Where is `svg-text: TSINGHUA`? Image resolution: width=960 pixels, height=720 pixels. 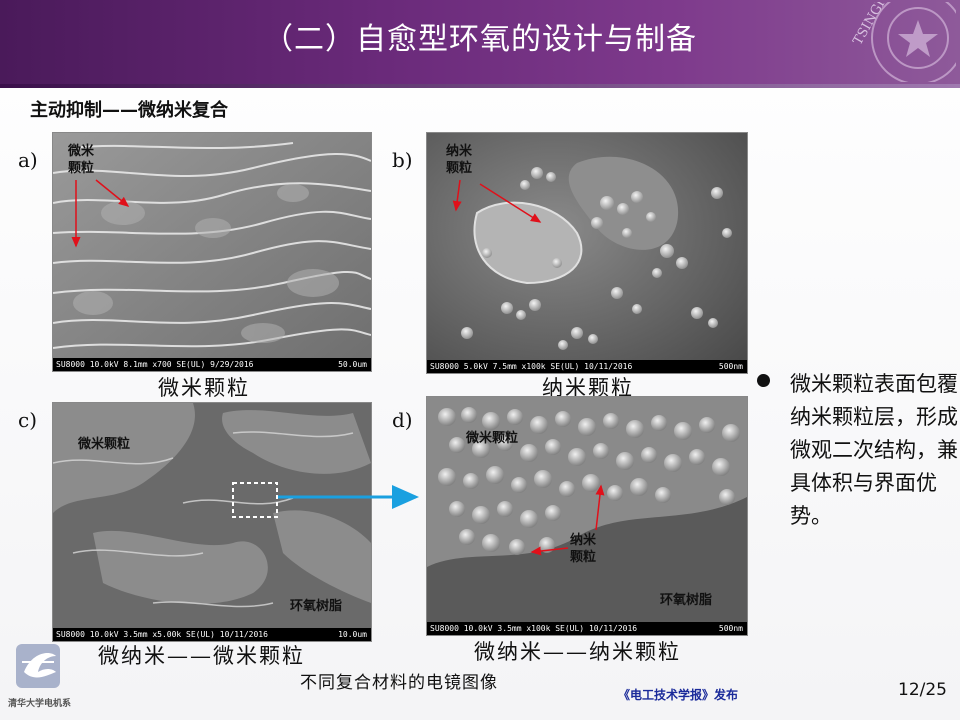
svg-text: TSINGHUA is located at coordinates (875, 25).